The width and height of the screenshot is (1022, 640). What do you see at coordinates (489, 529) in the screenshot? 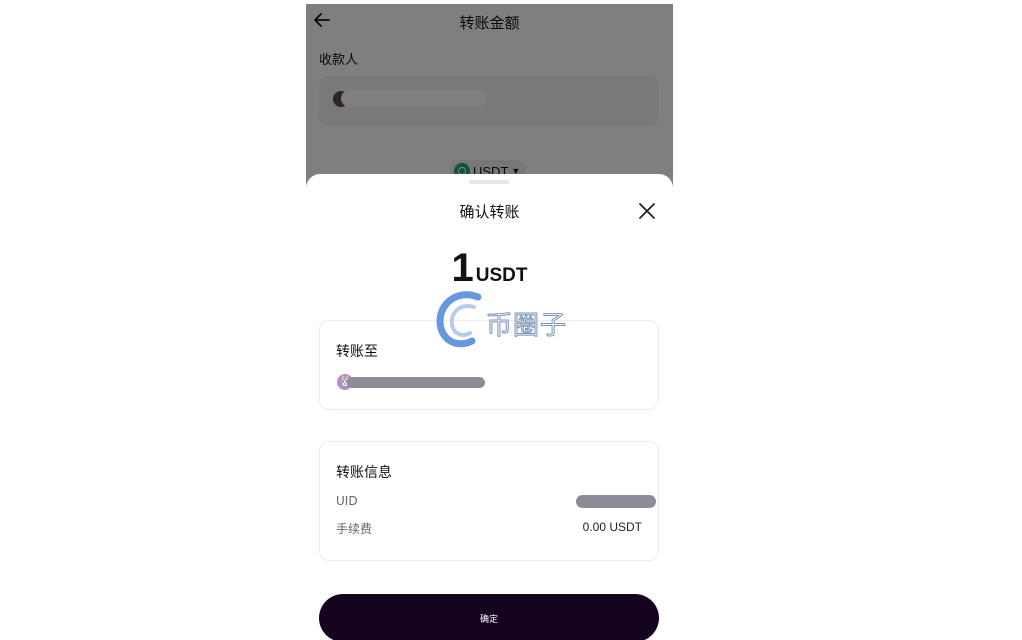
I see `fee-row: 手续费 0.00 USDT` at bounding box center [489, 529].